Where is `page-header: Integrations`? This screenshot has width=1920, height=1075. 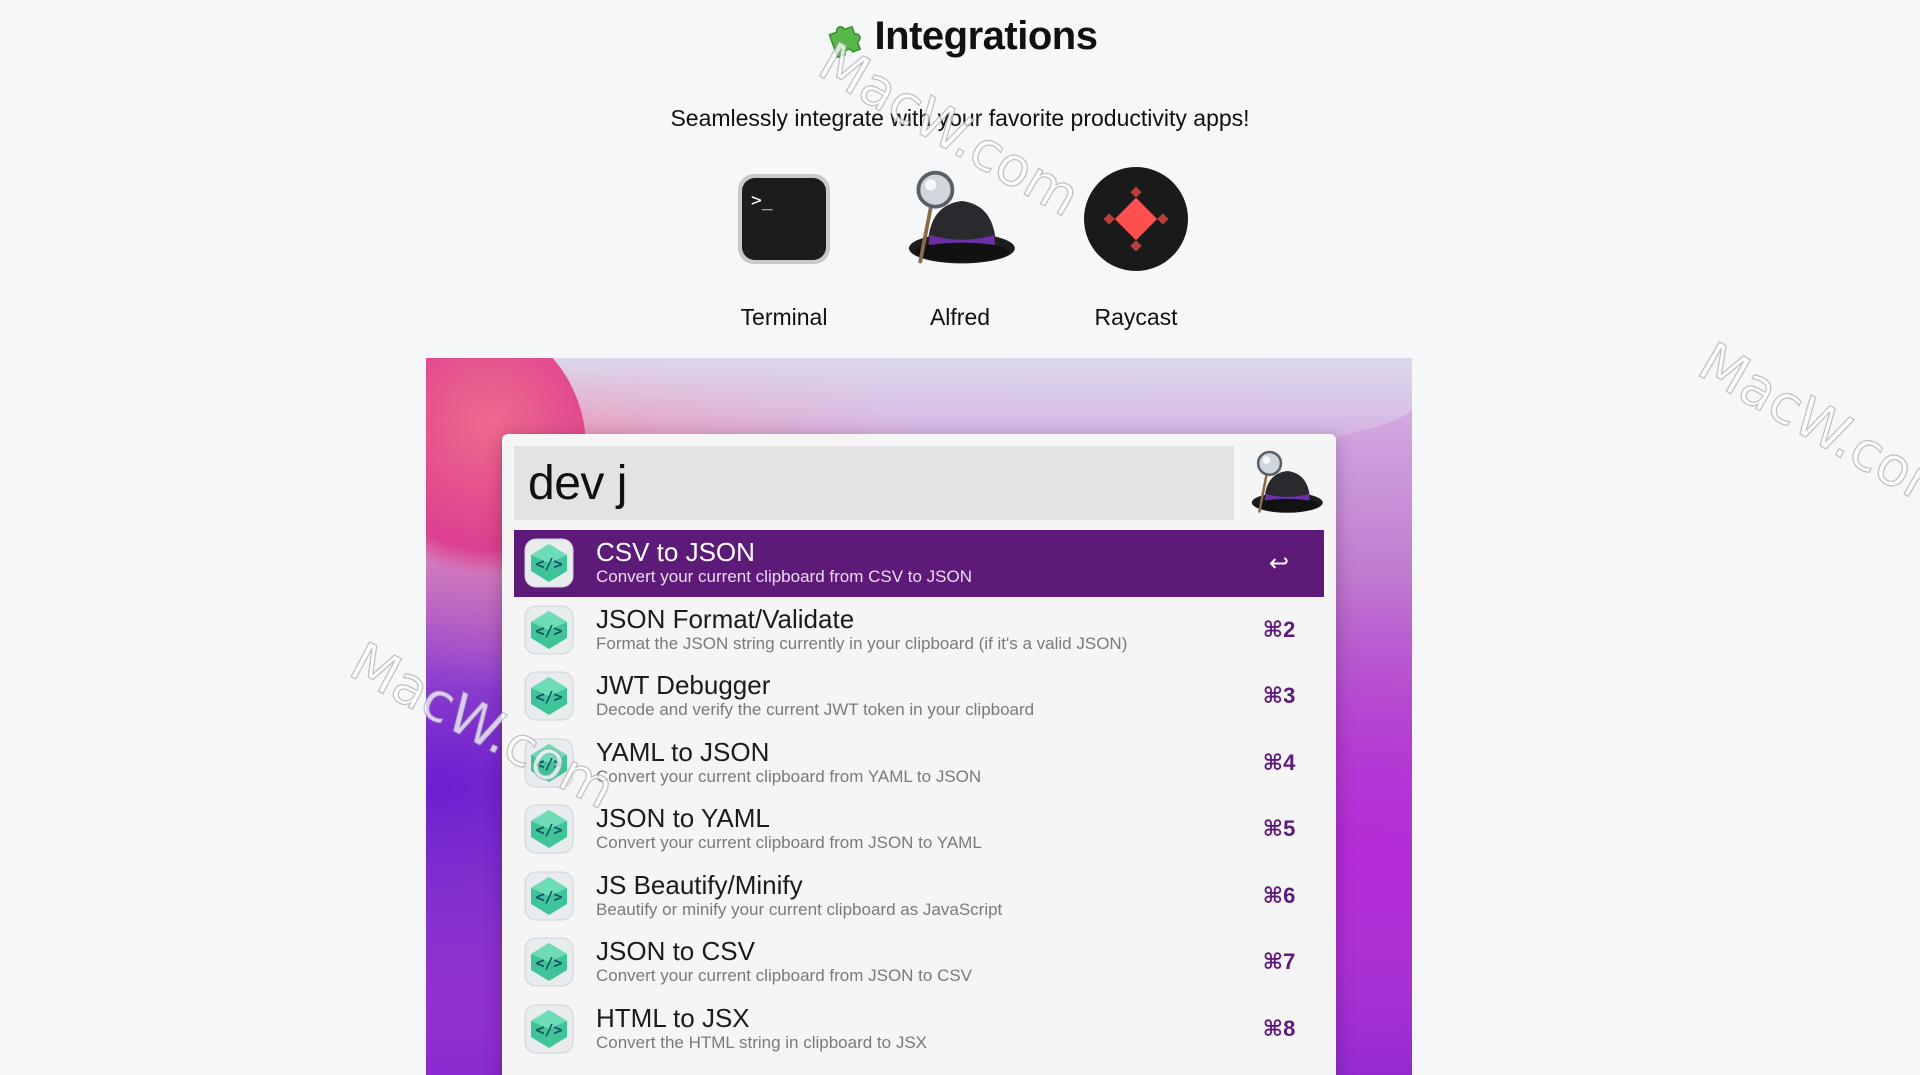
page-header: Integrations is located at coordinates (960, 36).